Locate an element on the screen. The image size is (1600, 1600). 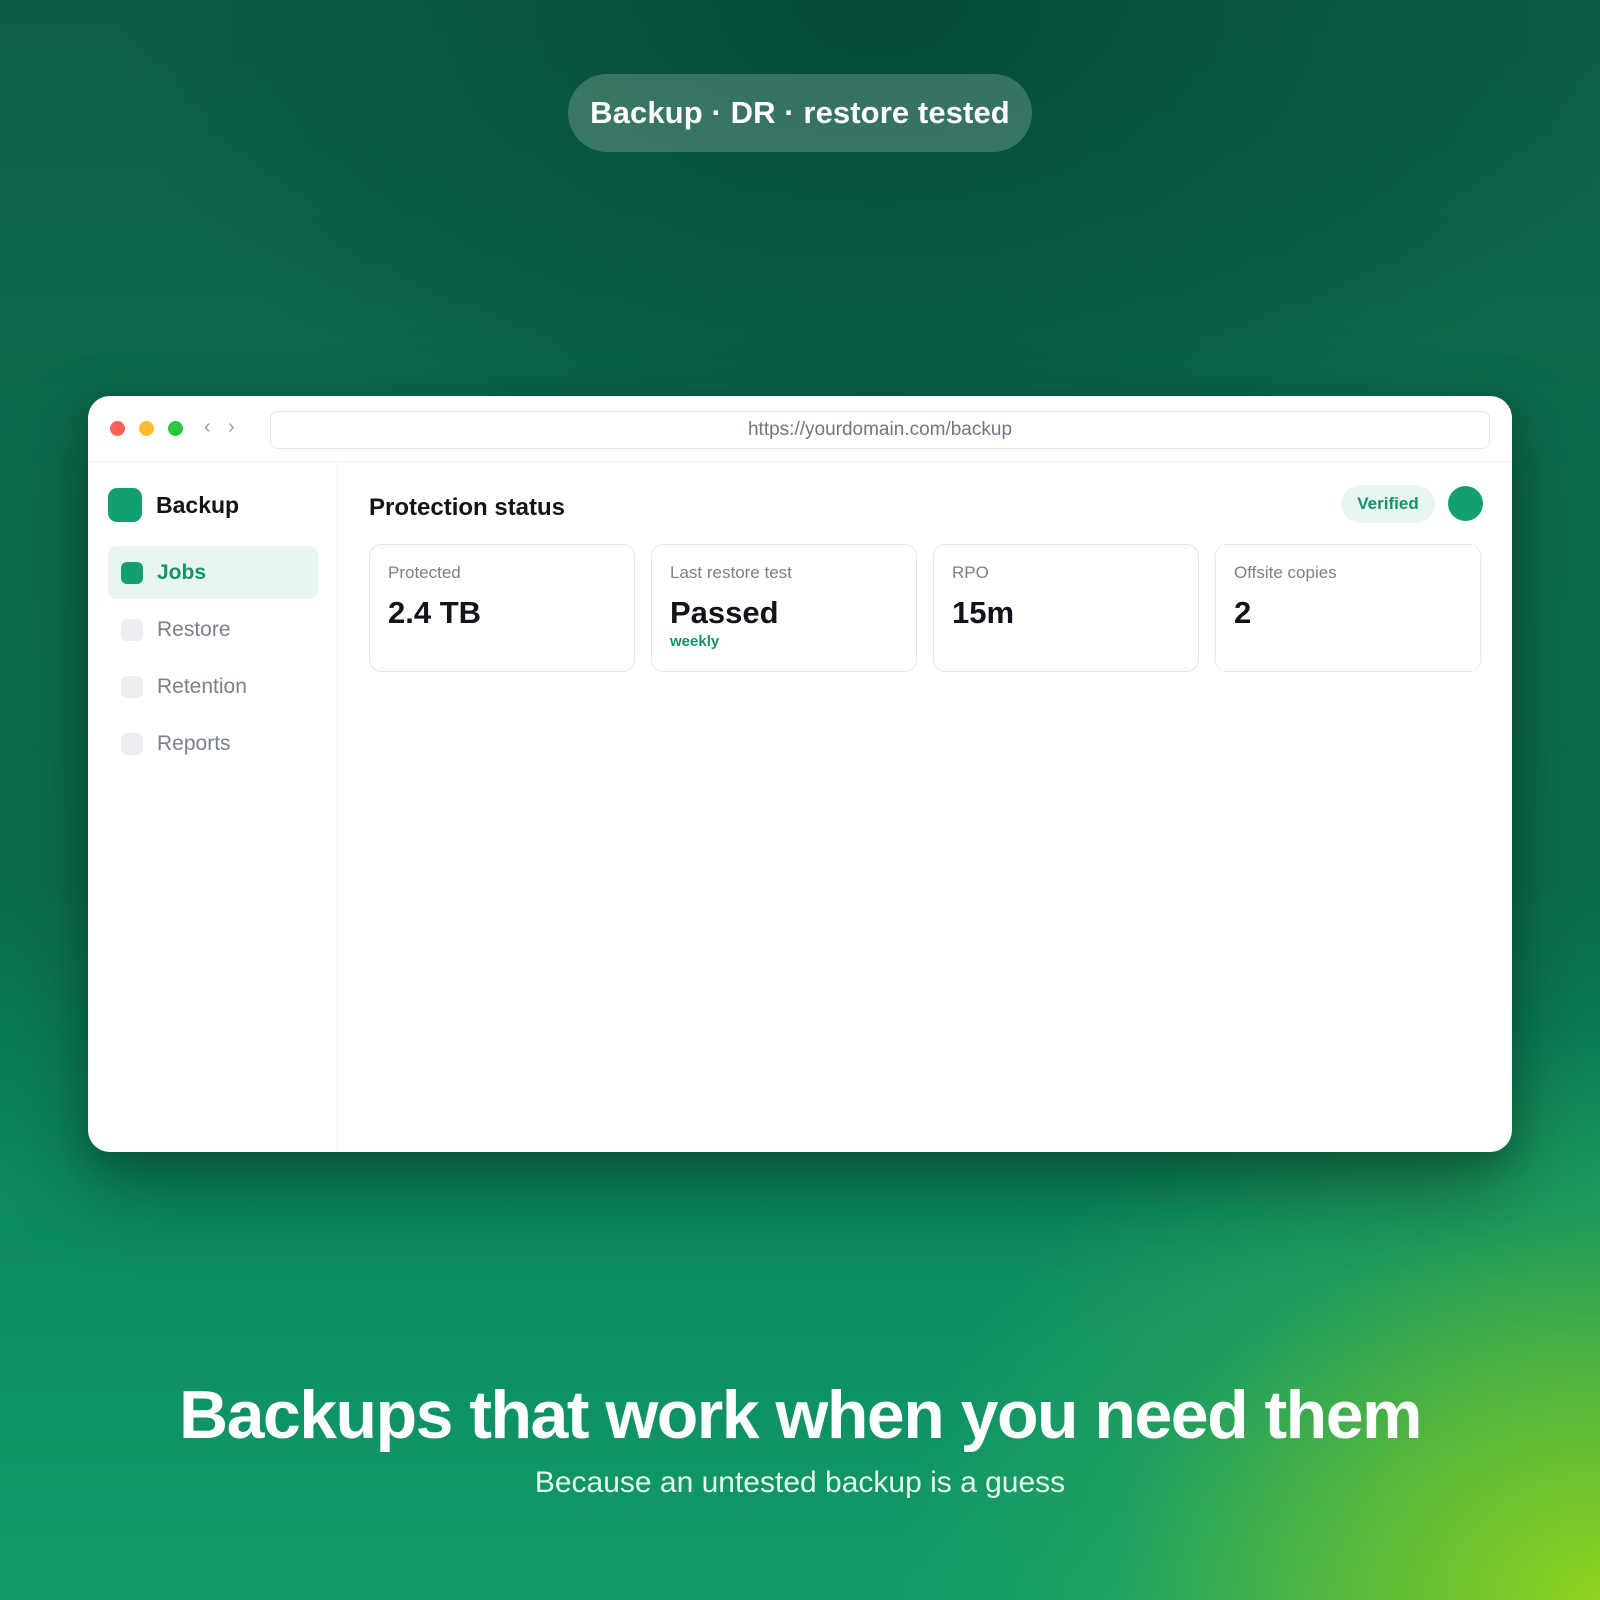
stat-card-subtext: weekly is located at coordinates (695, 641).